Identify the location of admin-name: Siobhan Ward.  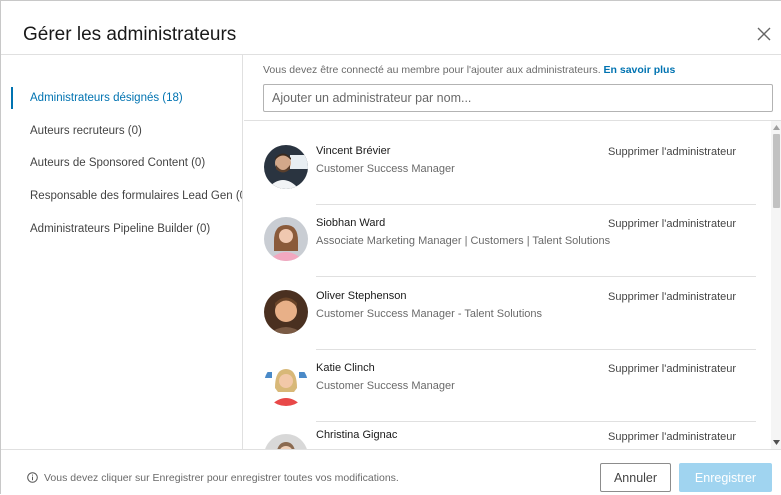
(351, 223).